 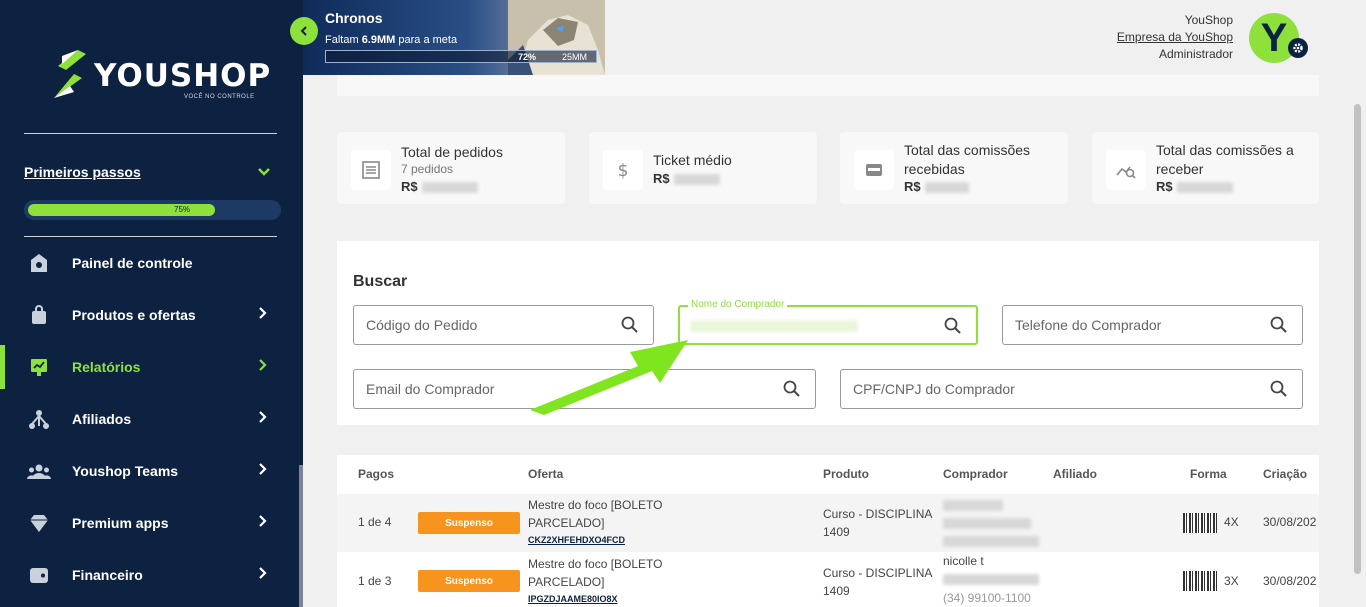 What do you see at coordinates (380, 281) in the screenshot?
I see `search-title: Buscar` at bounding box center [380, 281].